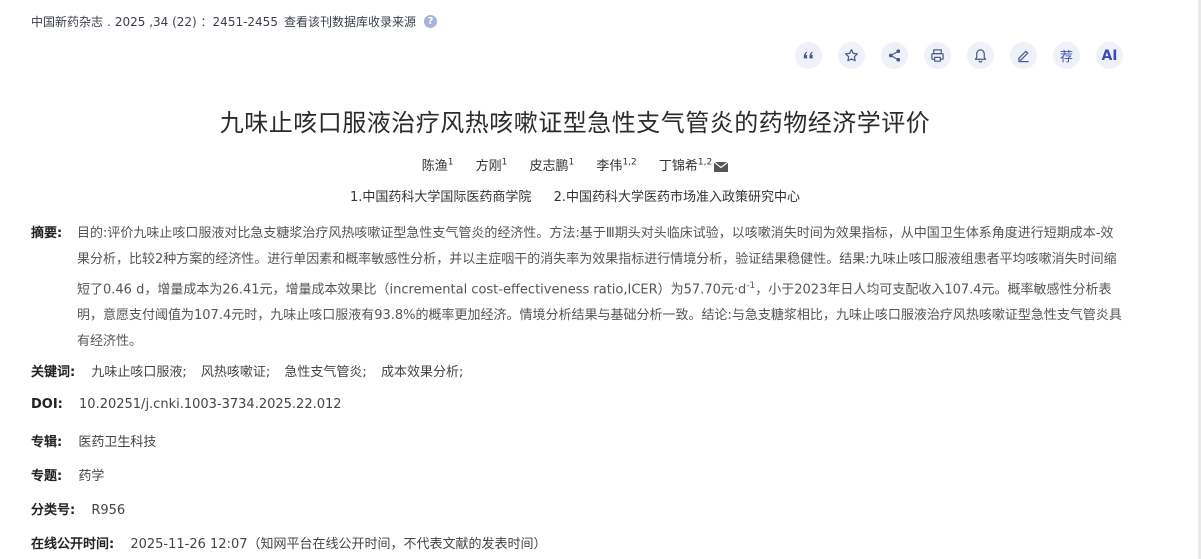 This screenshot has width=1201, height=559. What do you see at coordinates (108, 510) in the screenshot?
I see `classification-value: R956` at bounding box center [108, 510].